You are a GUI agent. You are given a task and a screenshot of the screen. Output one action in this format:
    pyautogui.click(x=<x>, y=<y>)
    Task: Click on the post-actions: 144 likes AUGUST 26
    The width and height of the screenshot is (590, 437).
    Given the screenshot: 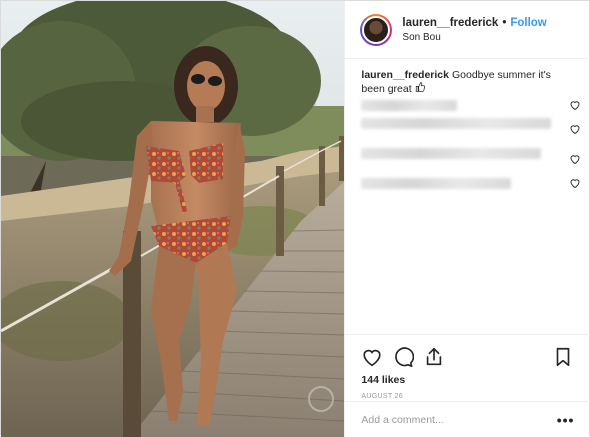 What is the action you would take?
    pyautogui.click(x=467, y=367)
    